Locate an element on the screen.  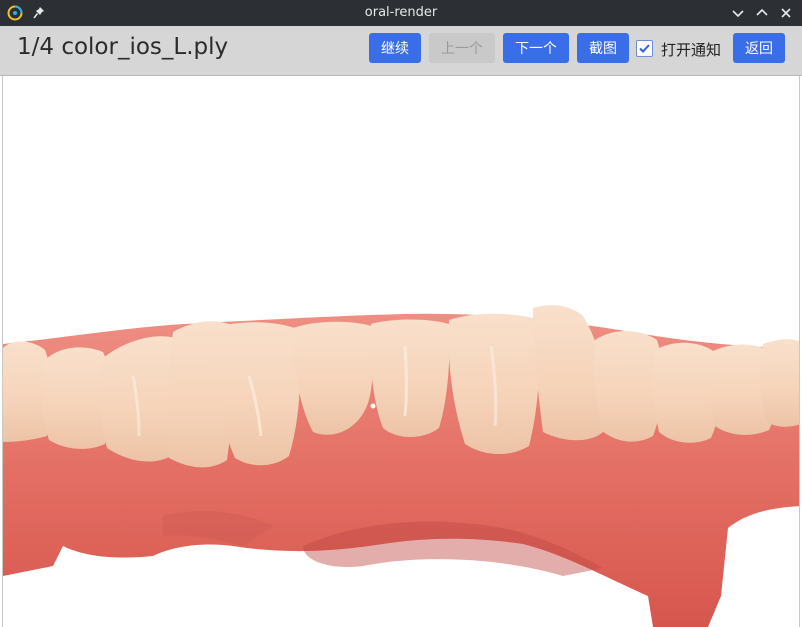
window-title: oral-render is located at coordinates (401, 12).